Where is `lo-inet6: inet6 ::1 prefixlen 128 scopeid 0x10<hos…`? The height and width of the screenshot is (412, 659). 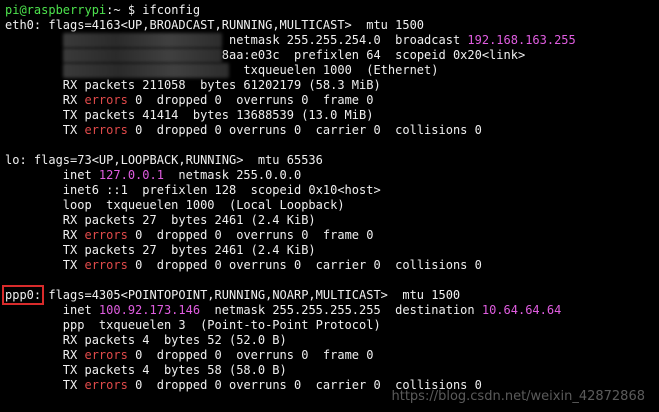 lo-inet6: inet6 ::1 prefixlen 128 scopeid 0x10<hos… is located at coordinates (221, 190).